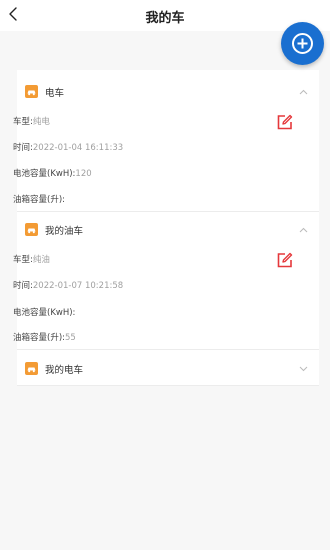  Describe the element at coordinates (168, 369) in the screenshot. I see `vehicle-group-header: 我的电车` at that location.